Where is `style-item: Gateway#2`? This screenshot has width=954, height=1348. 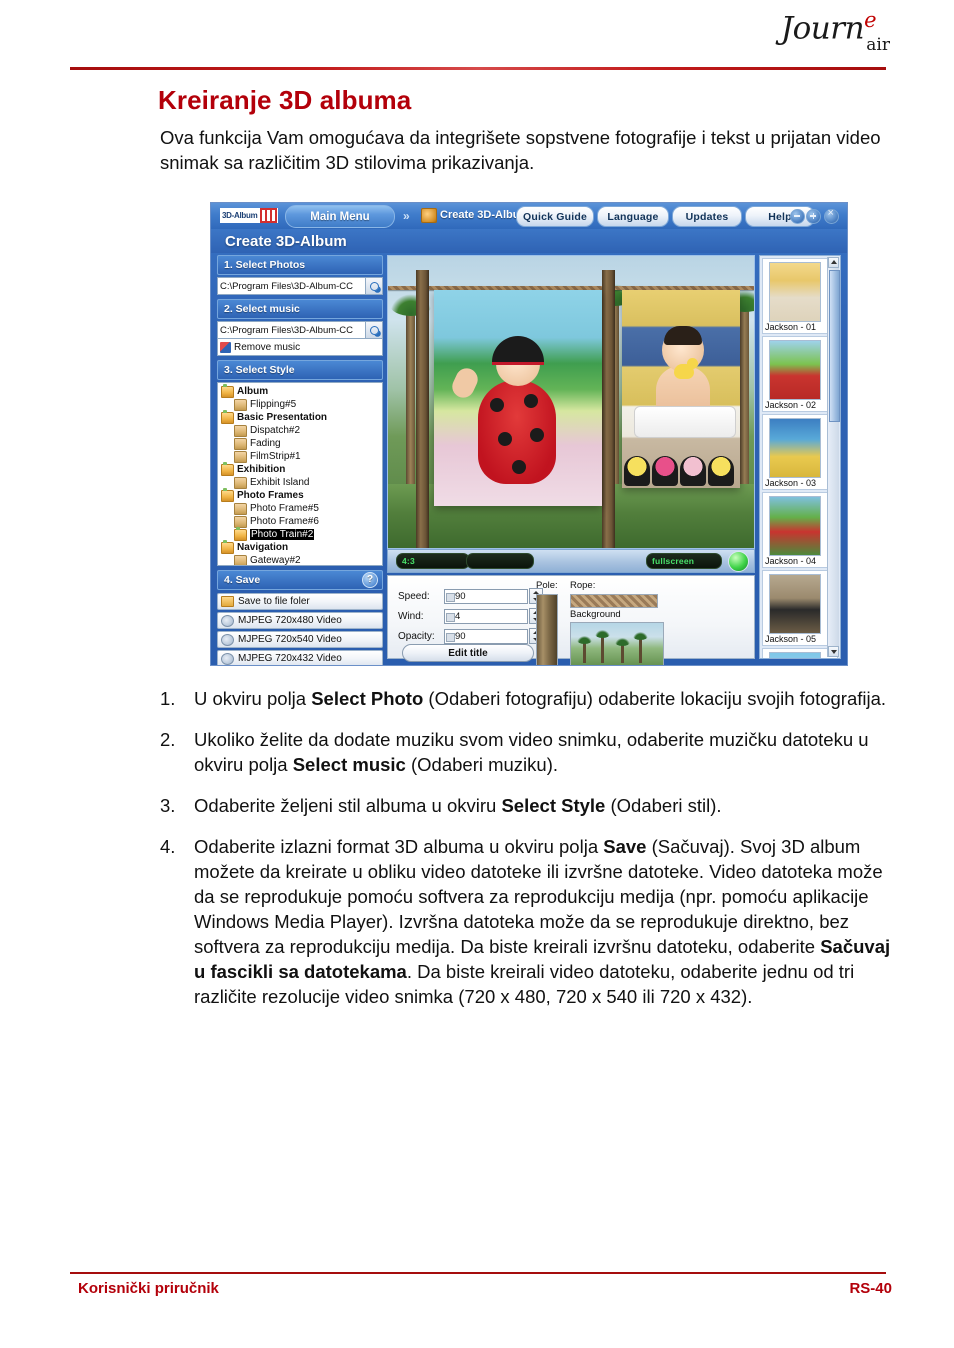
style-item: Gateway#2 is located at coordinates (301, 559).